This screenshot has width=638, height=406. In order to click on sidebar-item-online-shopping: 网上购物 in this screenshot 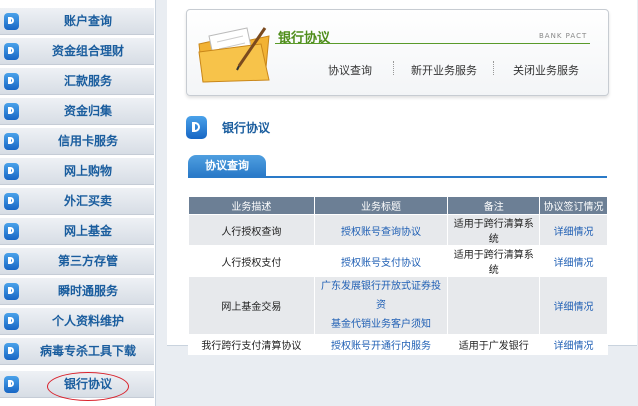, I will do `click(77, 171)`.